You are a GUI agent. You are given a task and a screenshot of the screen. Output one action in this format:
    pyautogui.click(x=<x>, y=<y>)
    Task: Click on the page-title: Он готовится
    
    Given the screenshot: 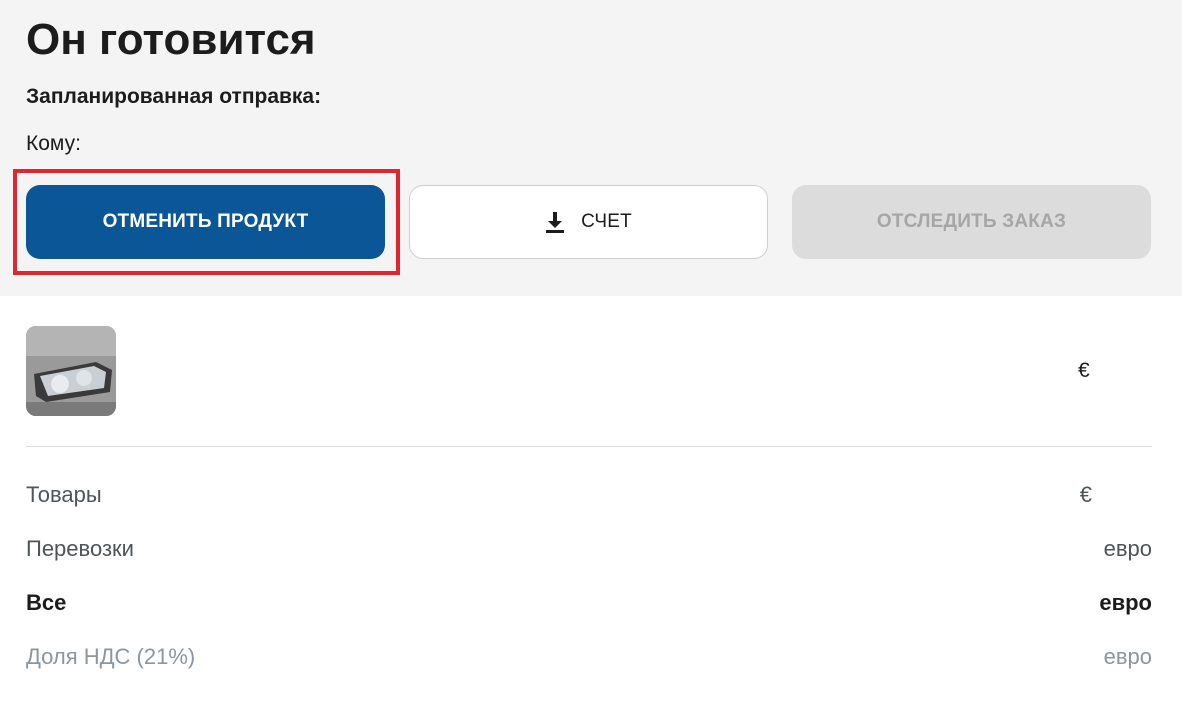 What is the action you would take?
    pyautogui.click(x=171, y=39)
    